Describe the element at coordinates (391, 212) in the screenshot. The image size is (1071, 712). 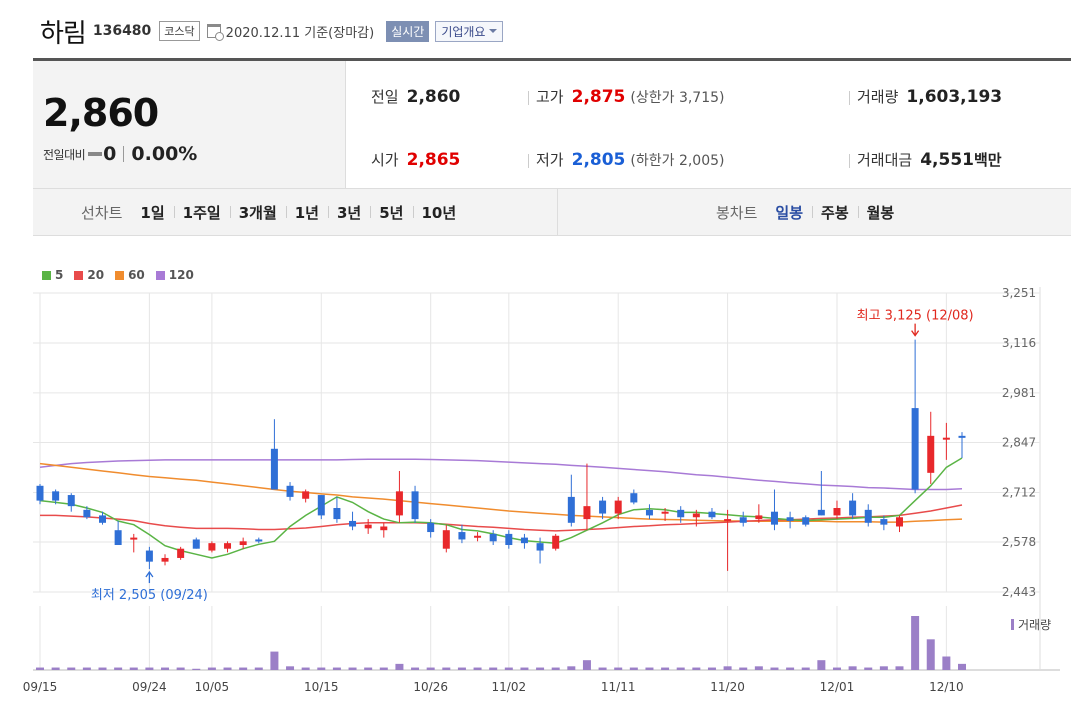
I see `period-5y: 5년` at that location.